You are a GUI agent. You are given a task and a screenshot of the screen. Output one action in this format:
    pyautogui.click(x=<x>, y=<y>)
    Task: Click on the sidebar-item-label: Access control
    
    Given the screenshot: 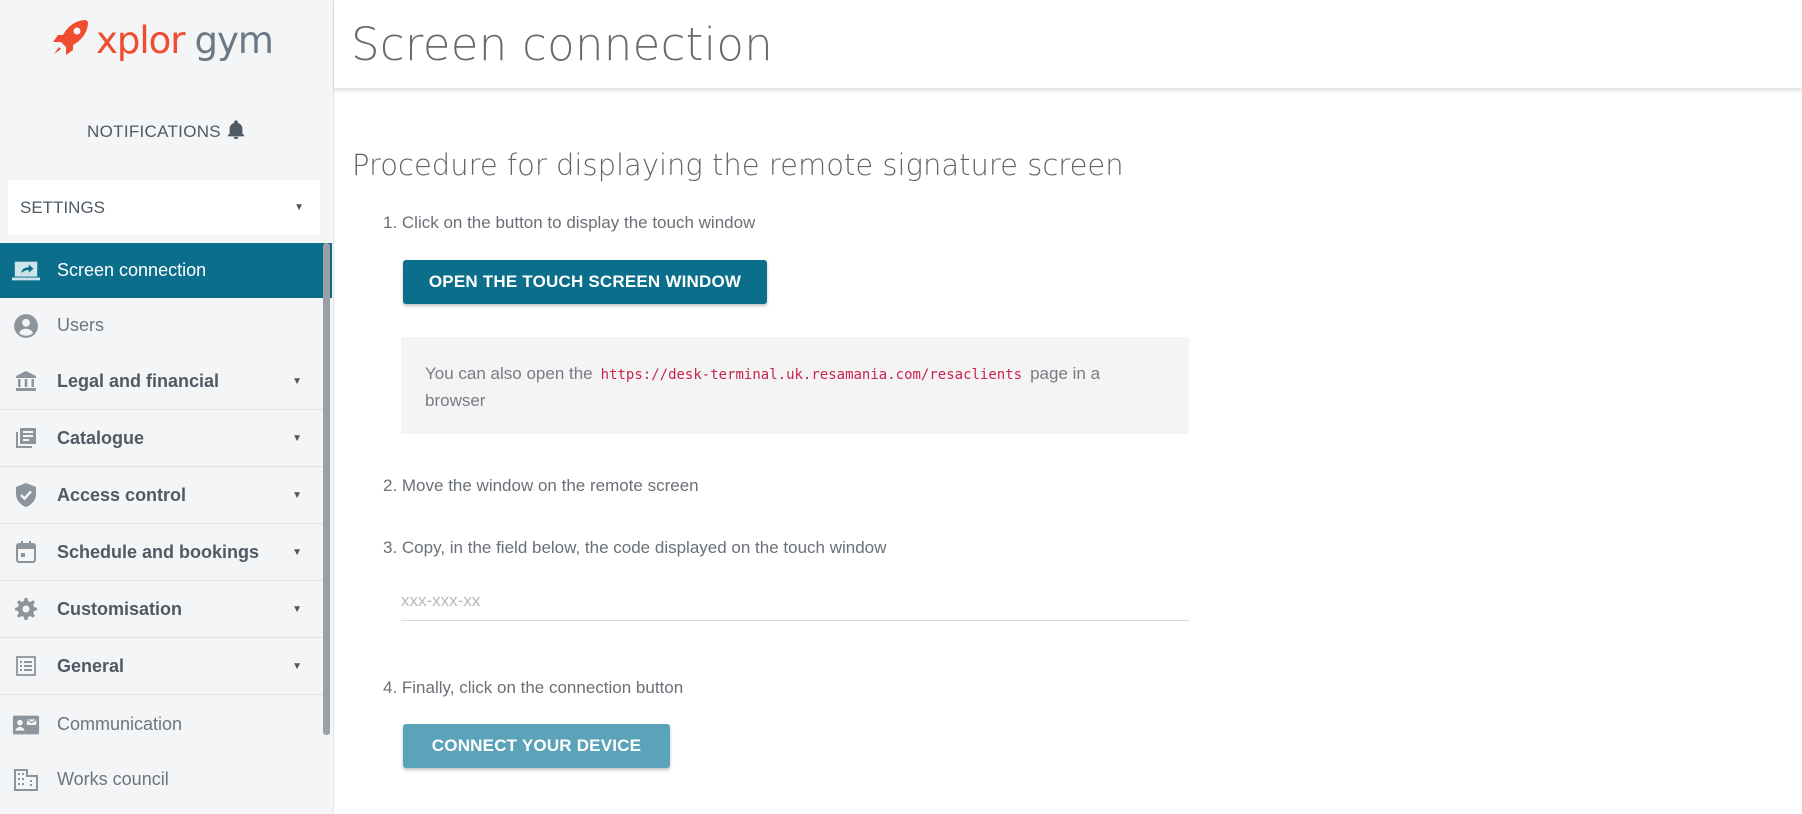 What is the action you would take?
    pyautogui.click(x=122, y=494)
    